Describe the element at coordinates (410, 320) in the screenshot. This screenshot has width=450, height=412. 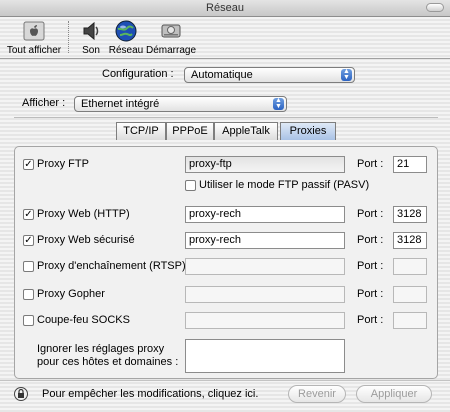
I see `socks-proxy-port-field` at that location.